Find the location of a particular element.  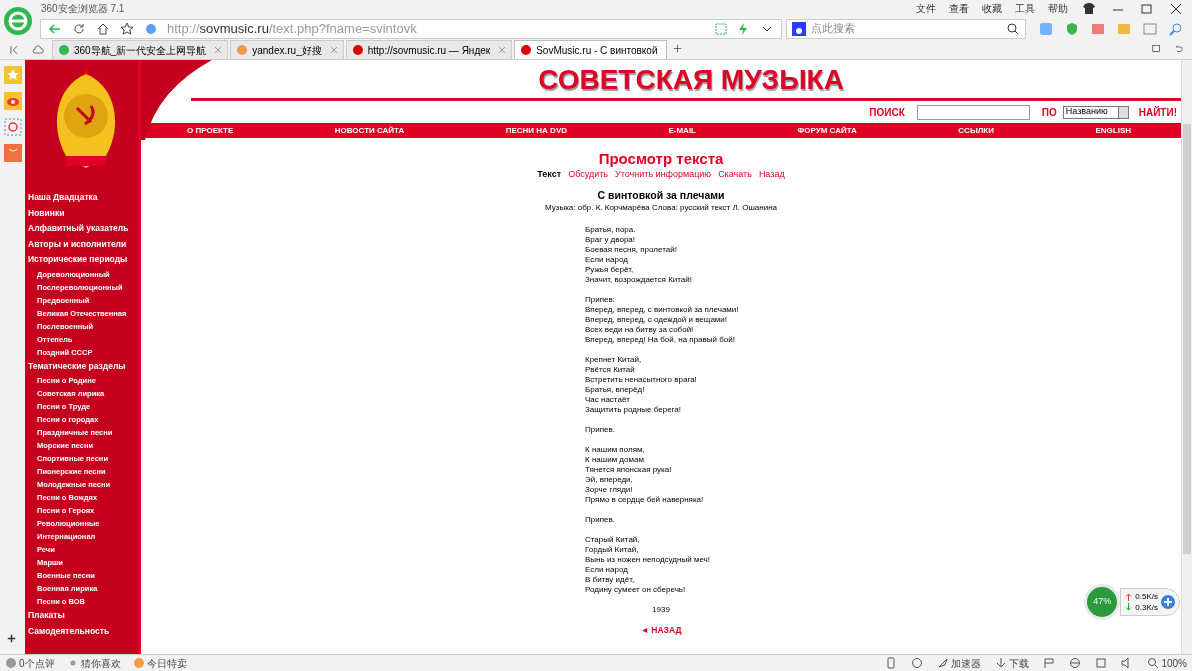

lyric-line: Боевая песня, пролетай! is located at coordinates (631, 250).